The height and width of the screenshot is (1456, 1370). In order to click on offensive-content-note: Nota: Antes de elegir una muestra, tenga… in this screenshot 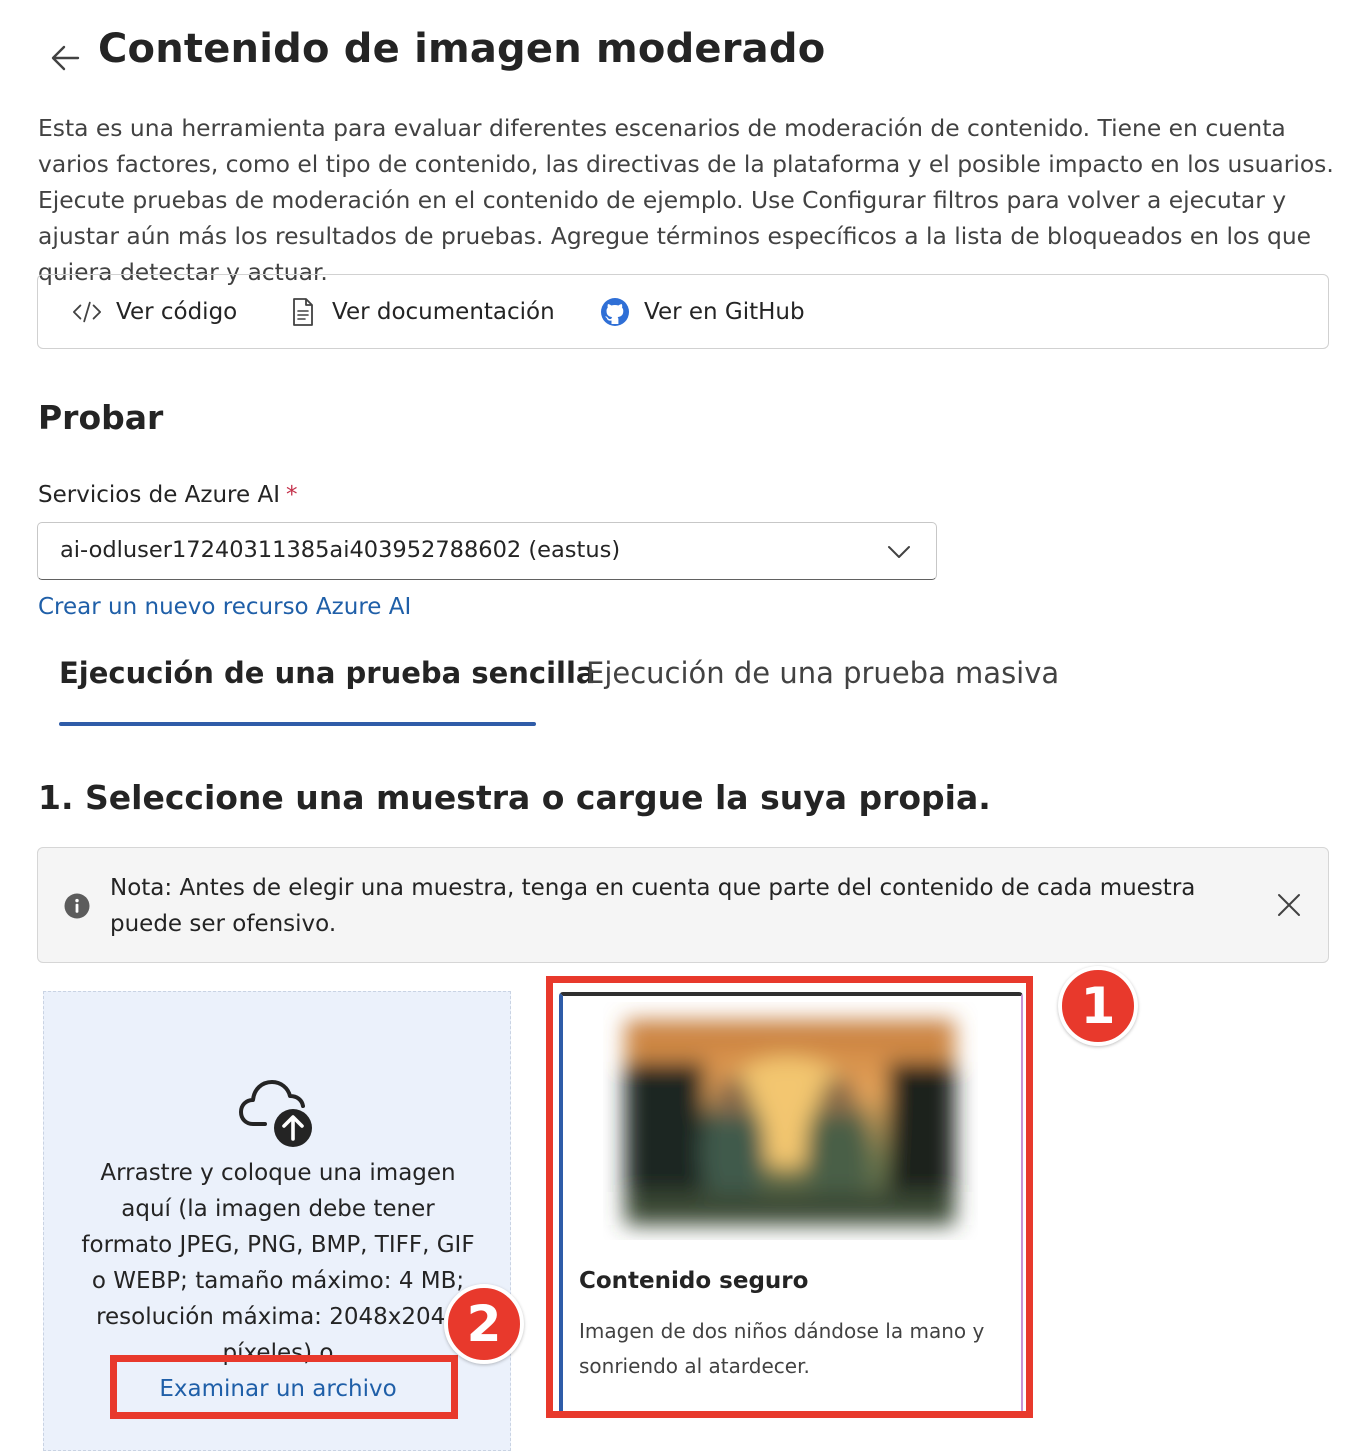, I will do `click(683, 905)`.